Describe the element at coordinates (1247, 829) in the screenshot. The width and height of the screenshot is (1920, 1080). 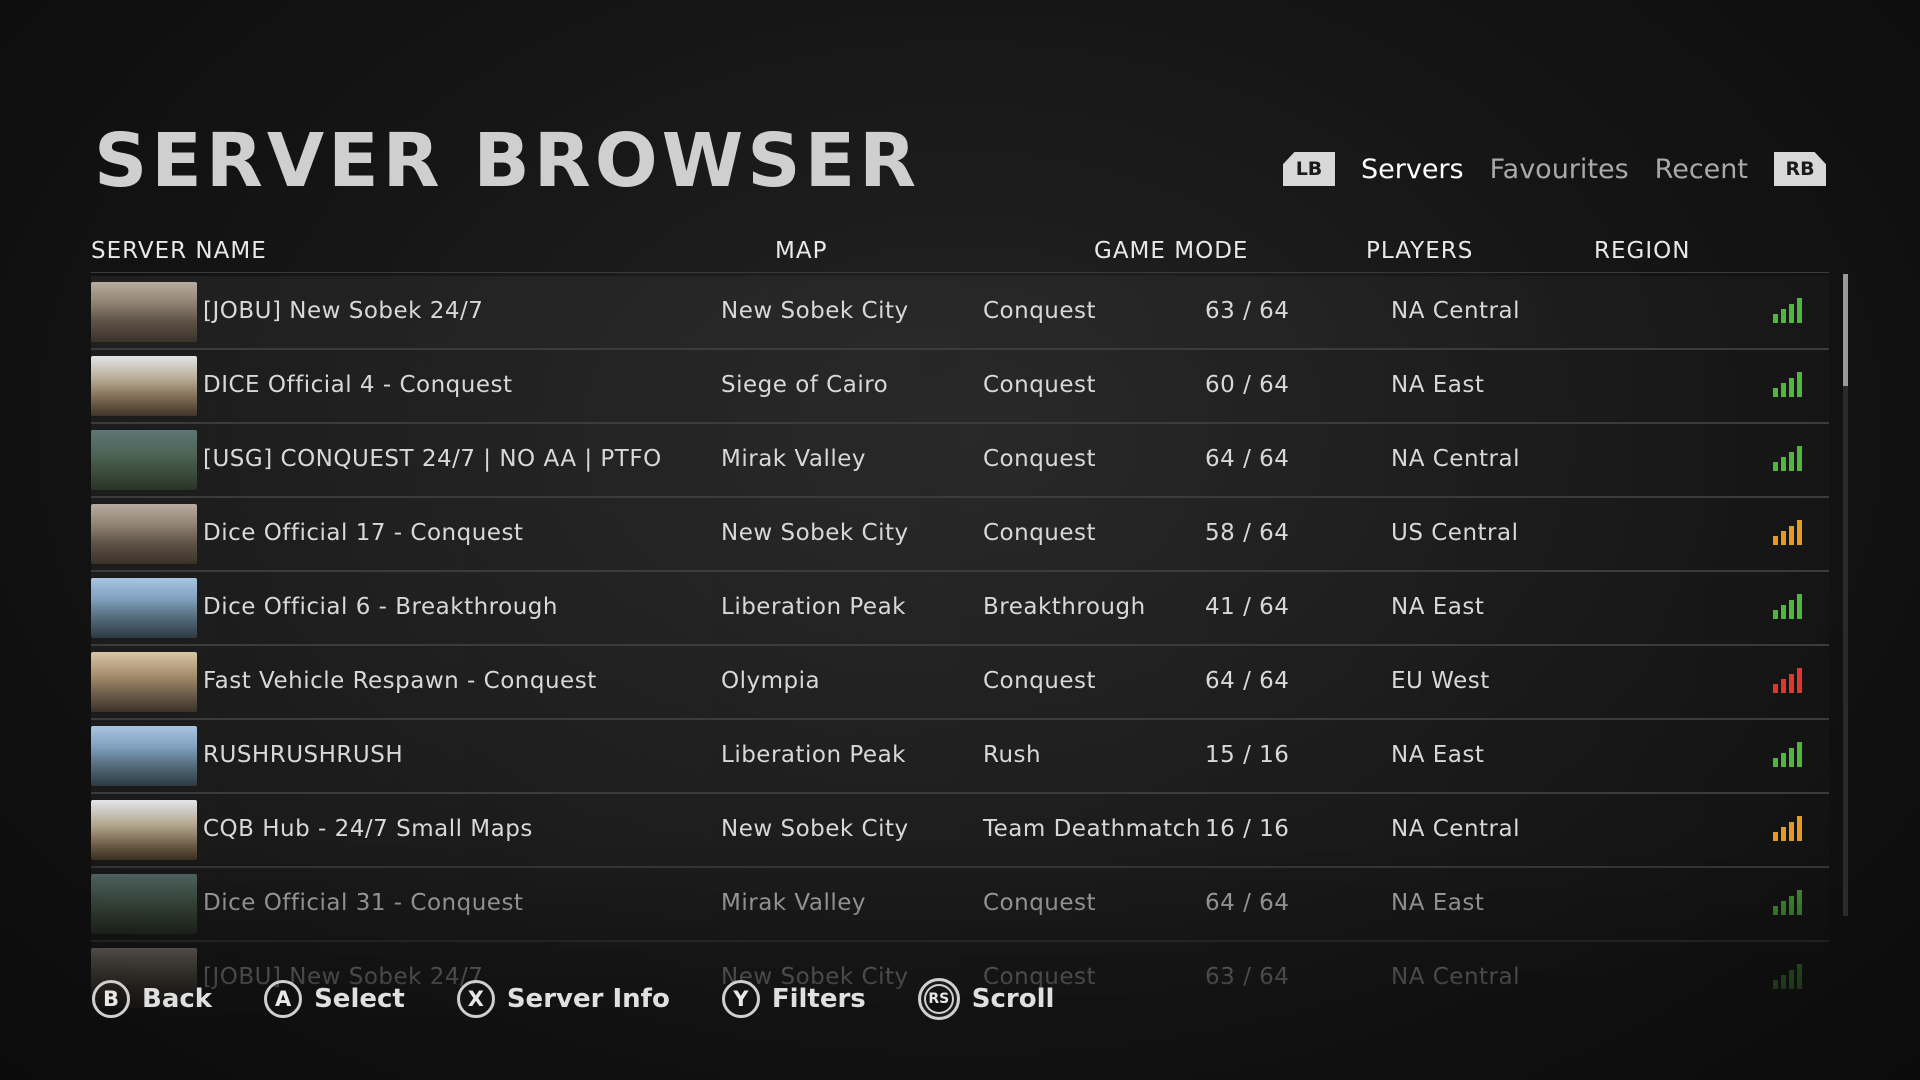
I see `player-count: 16 / 16` at that location.